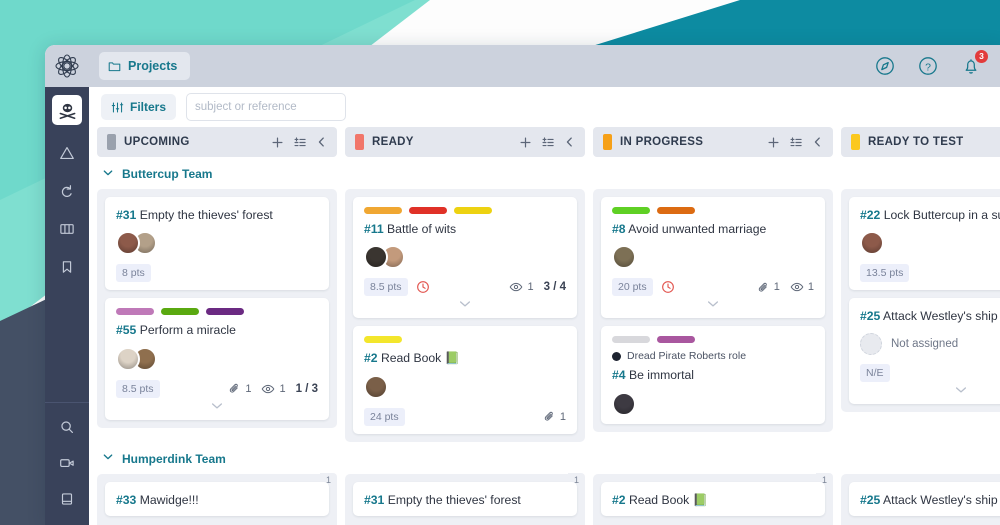  Describe the element at coordinates (924, 499) in the screenshot. I see `card: #25 Attack Westley's ship` at that location.